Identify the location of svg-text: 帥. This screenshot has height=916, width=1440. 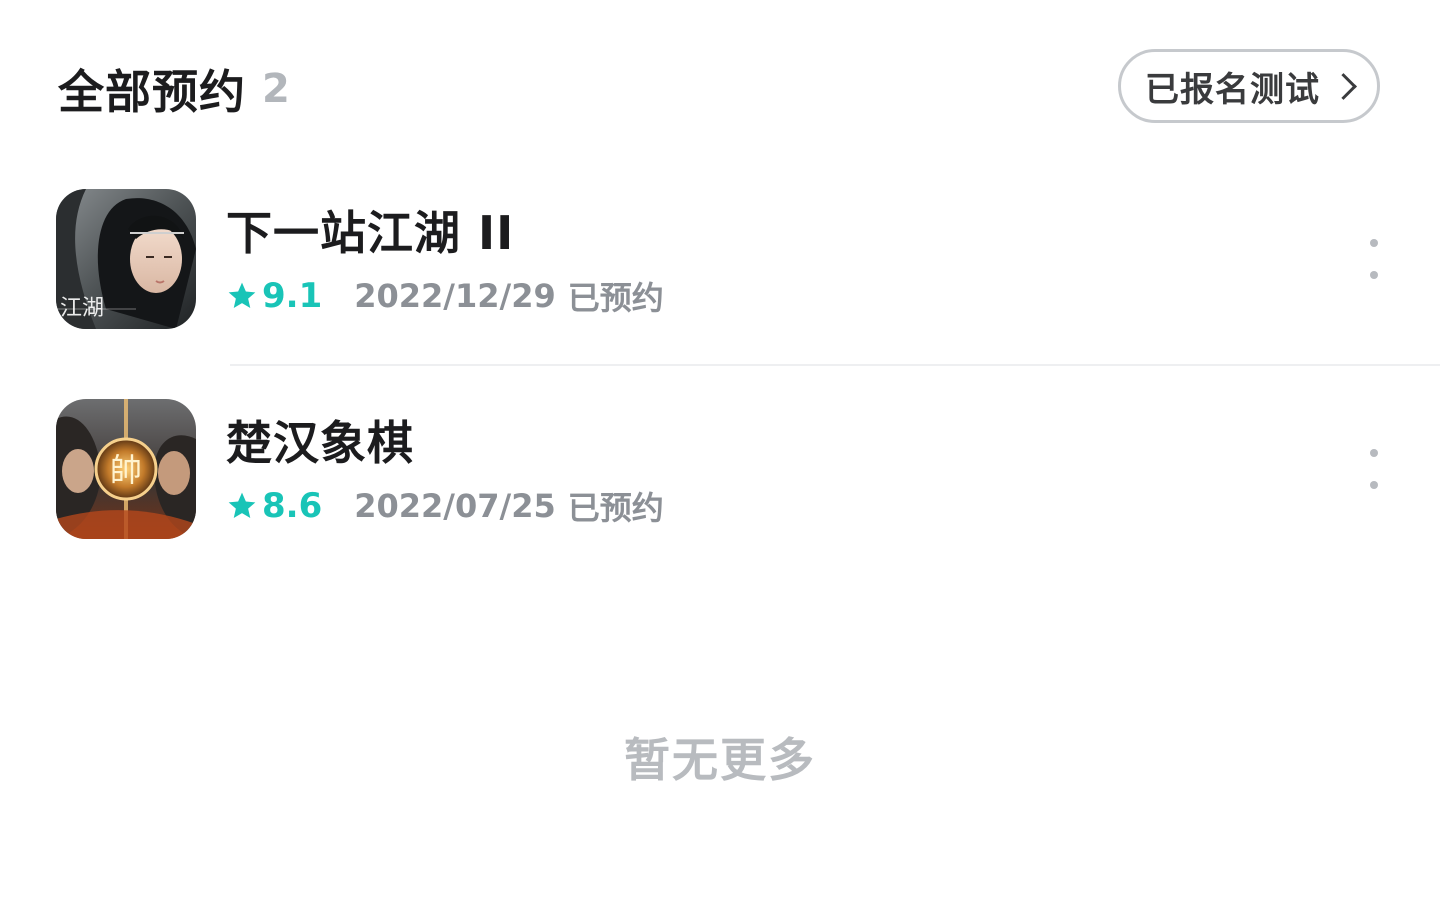
(126, 470).